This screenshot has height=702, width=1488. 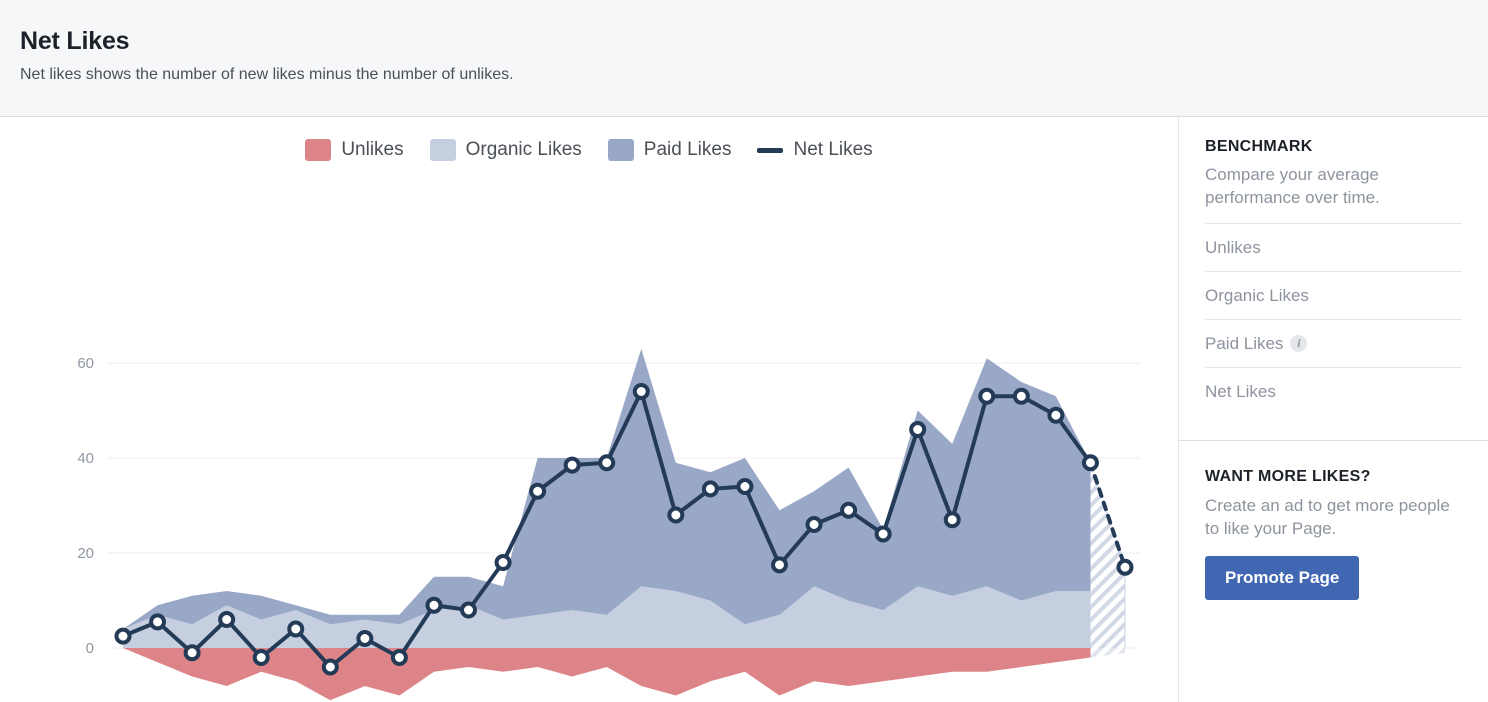 I want to click on benchmark-row-label: Paid Likes, so click(x=1244, y=343).